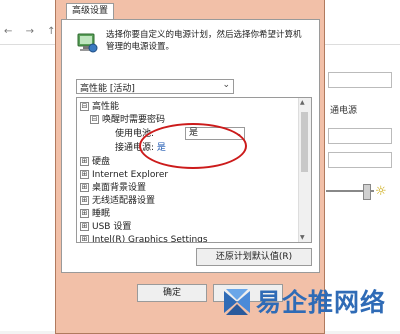 Image resolution: width=400 pixels, height=334 pixels. I want to click on scroll-down-icon: ▼, so click(302, 237).